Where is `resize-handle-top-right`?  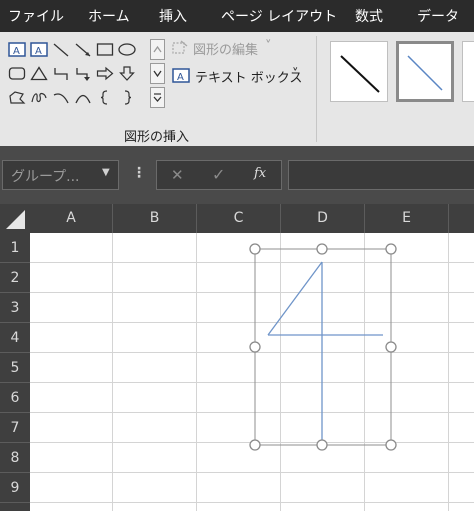
resize-handle-top-right is located at coordinates (391, 249).